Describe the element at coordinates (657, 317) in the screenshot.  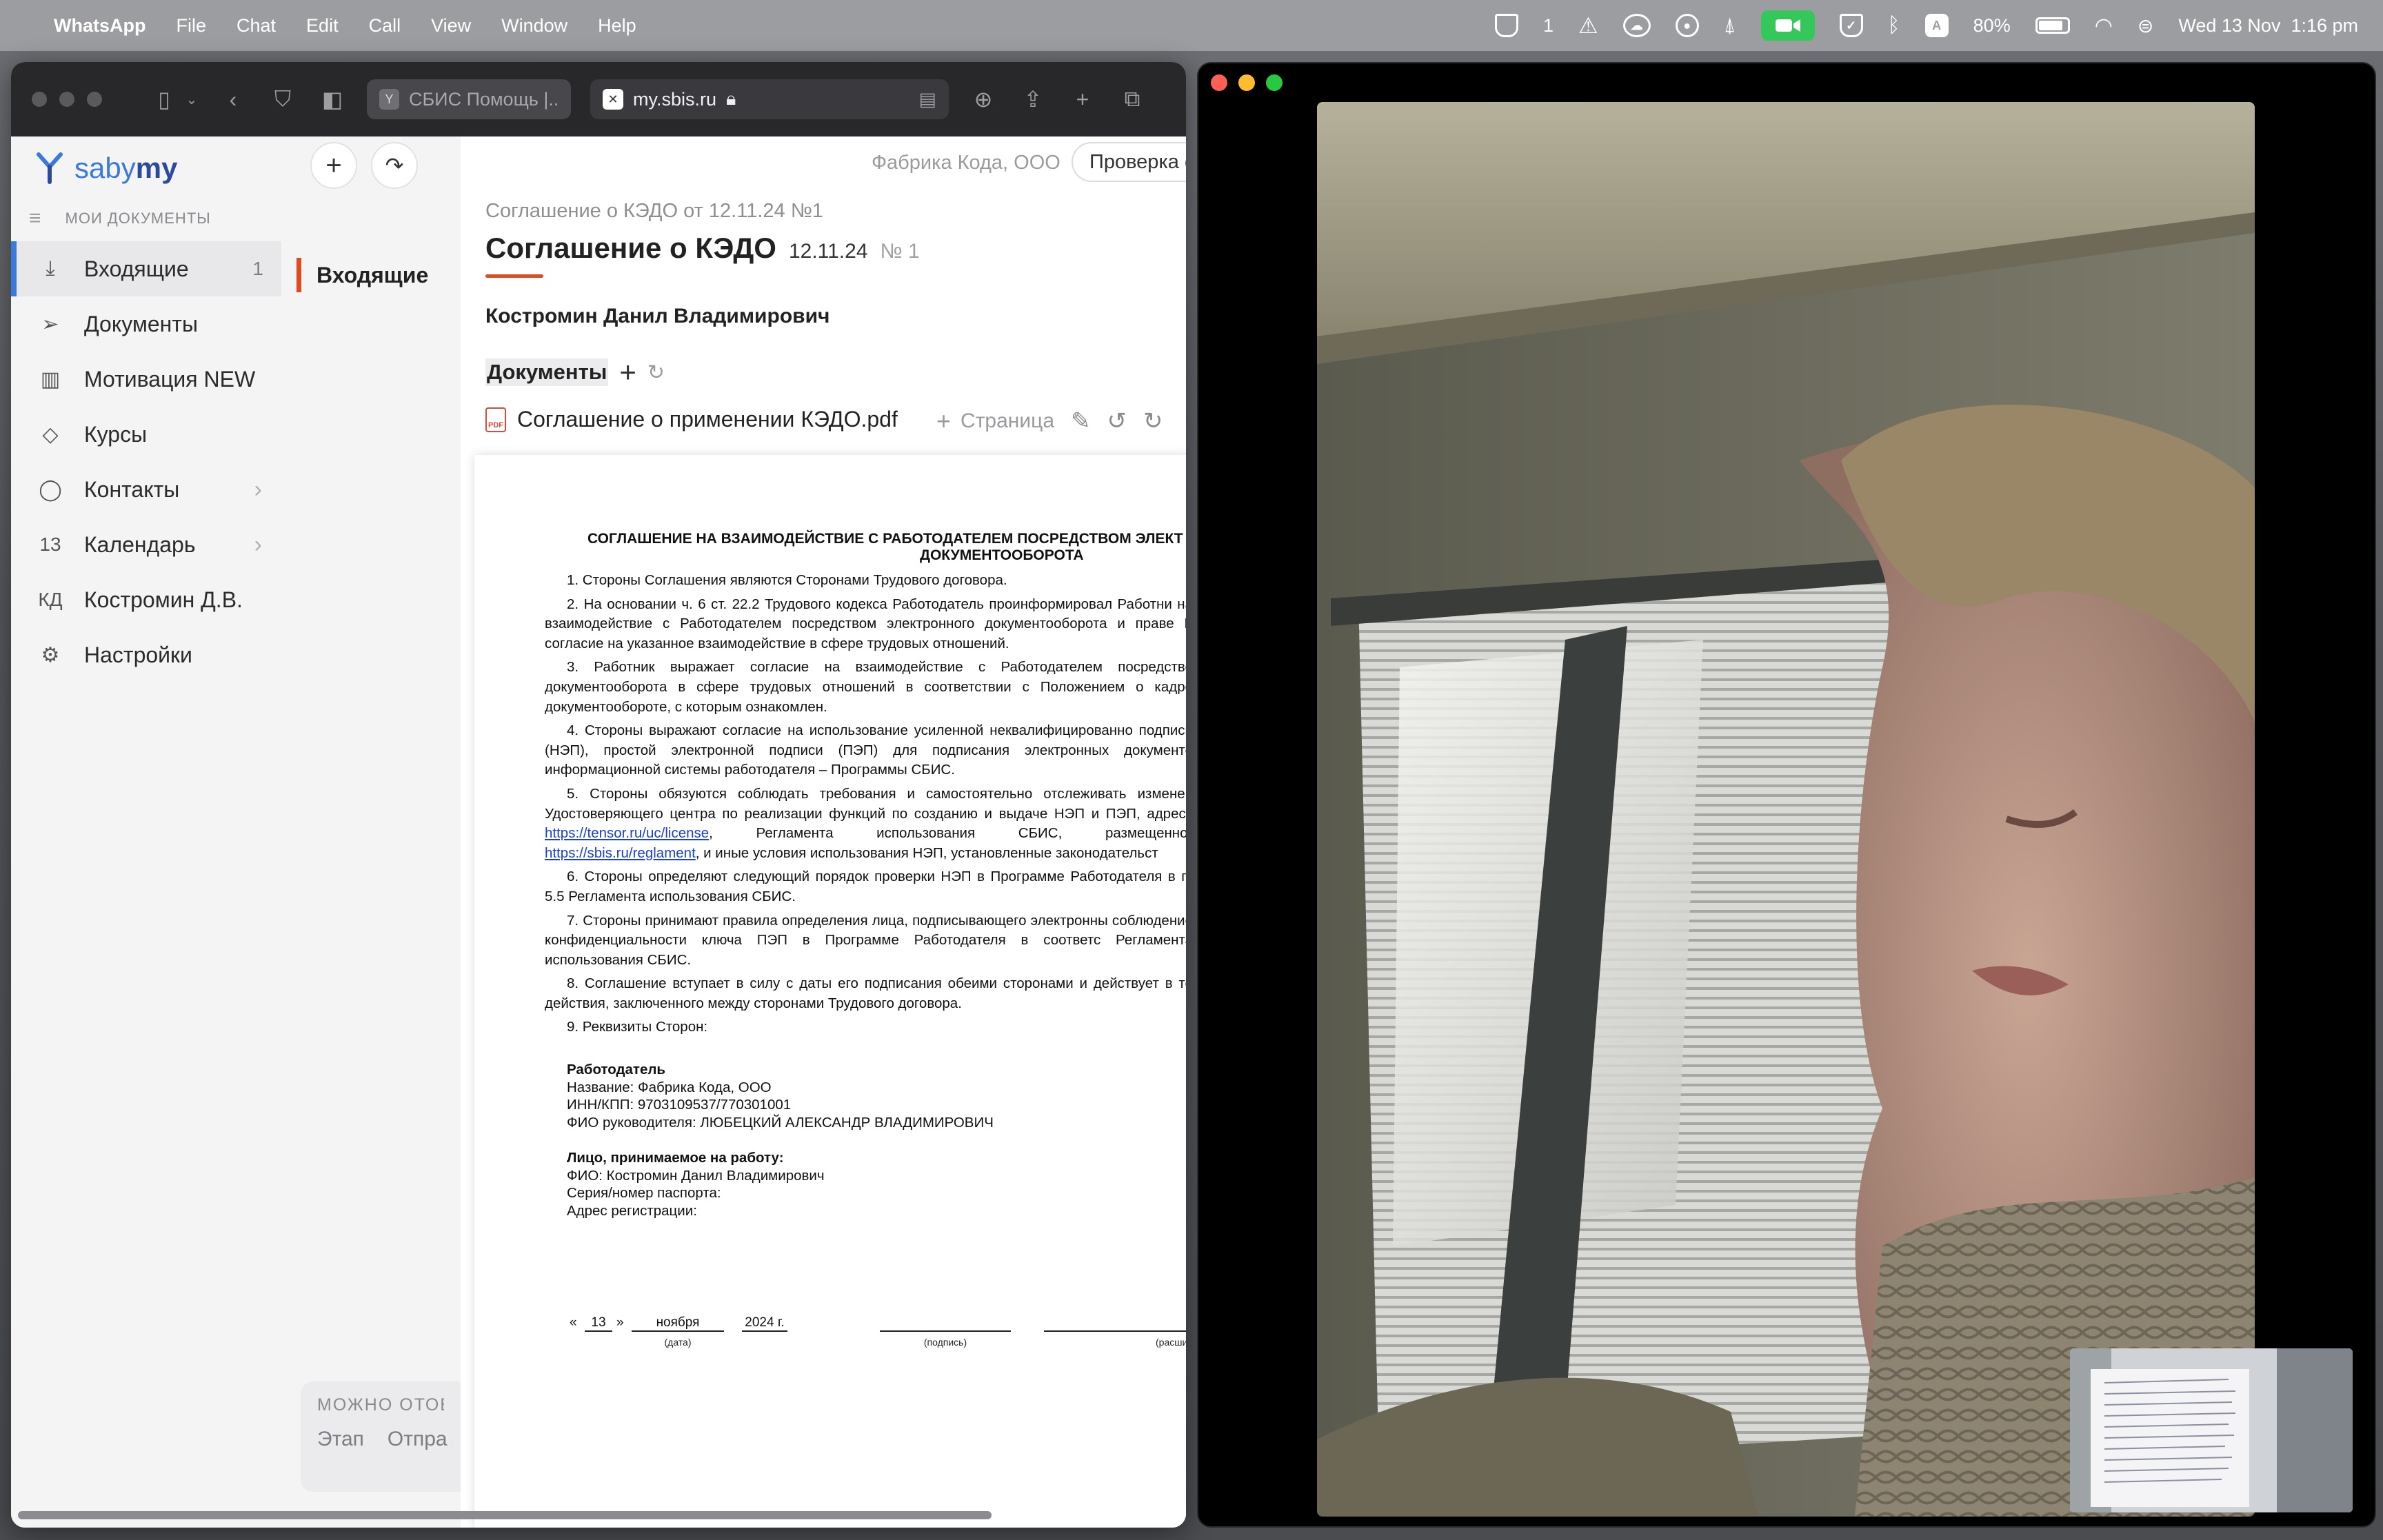
I see `employee-name: Костромин Данил Владимирович` at that location.